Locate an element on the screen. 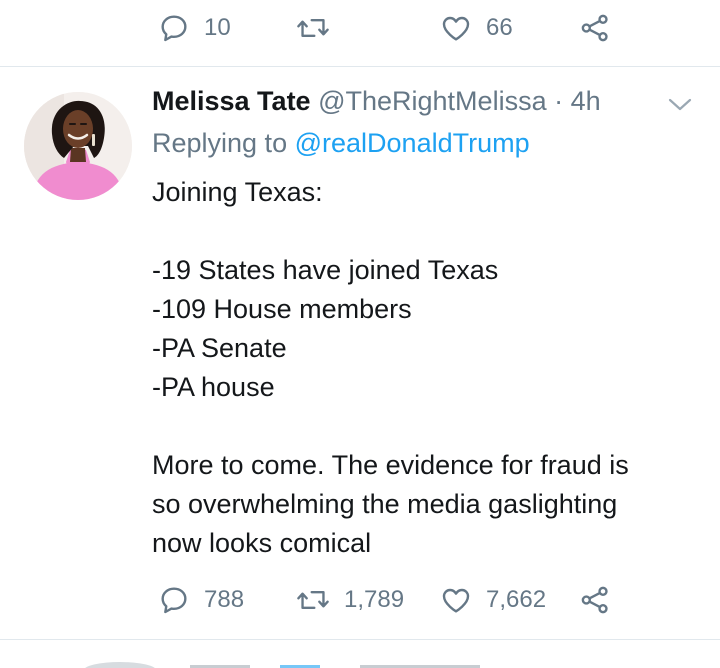 This screenshot has height=668, width=720. replying-to-mention: @realDonaldTrump is located at coordinates (412, 143).